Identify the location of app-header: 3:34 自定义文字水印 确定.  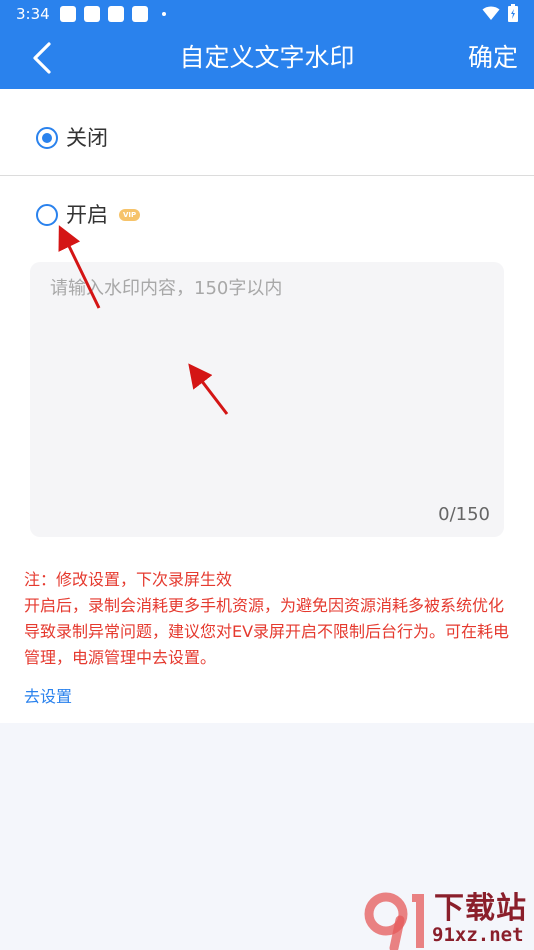
(267, 44).